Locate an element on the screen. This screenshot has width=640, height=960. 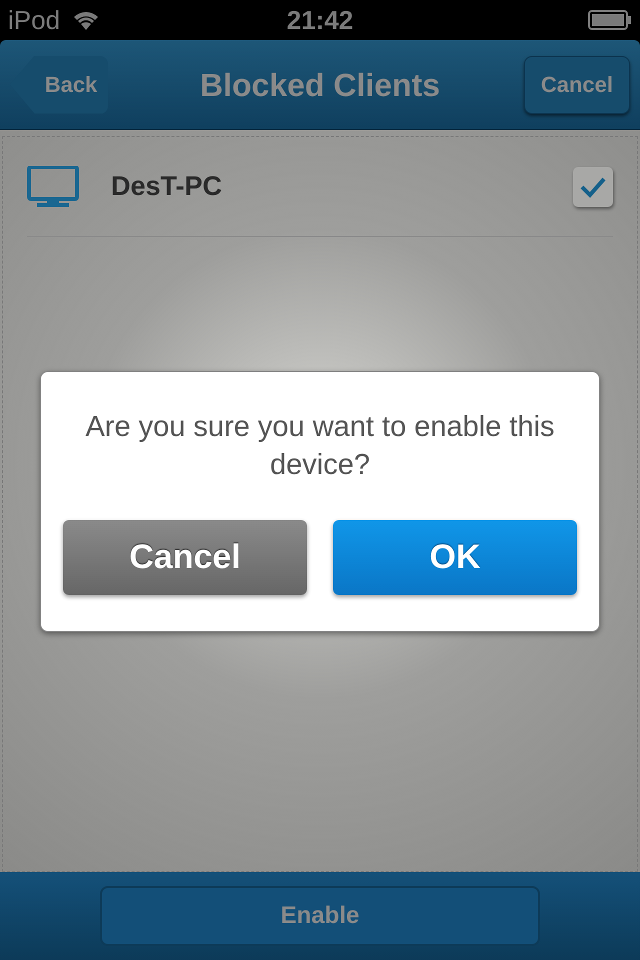
client-name: DesT-PC is located at coordinates (166, 187).